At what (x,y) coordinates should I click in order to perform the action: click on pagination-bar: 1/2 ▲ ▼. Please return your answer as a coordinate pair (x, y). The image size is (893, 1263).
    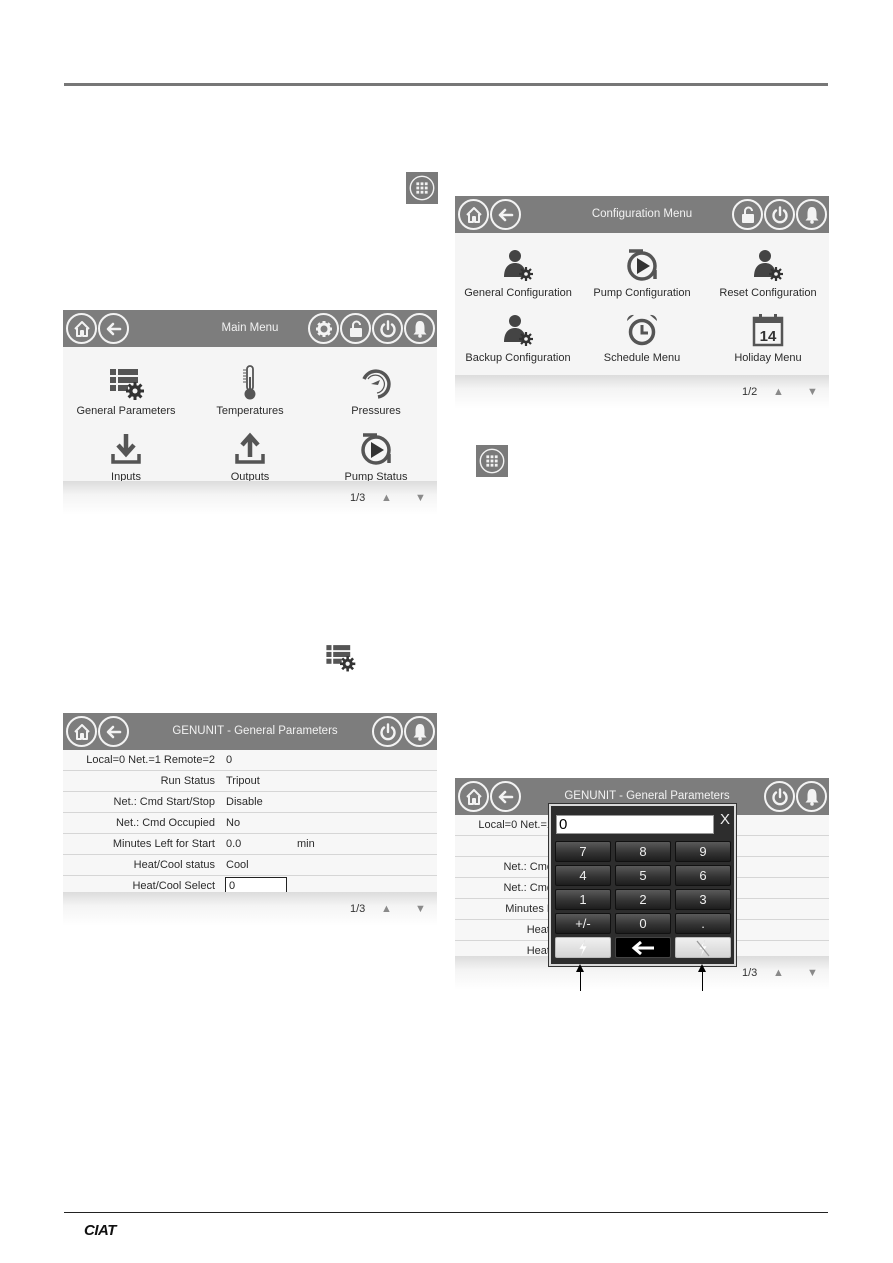
    Looking at the image, I should click on (642, 392).